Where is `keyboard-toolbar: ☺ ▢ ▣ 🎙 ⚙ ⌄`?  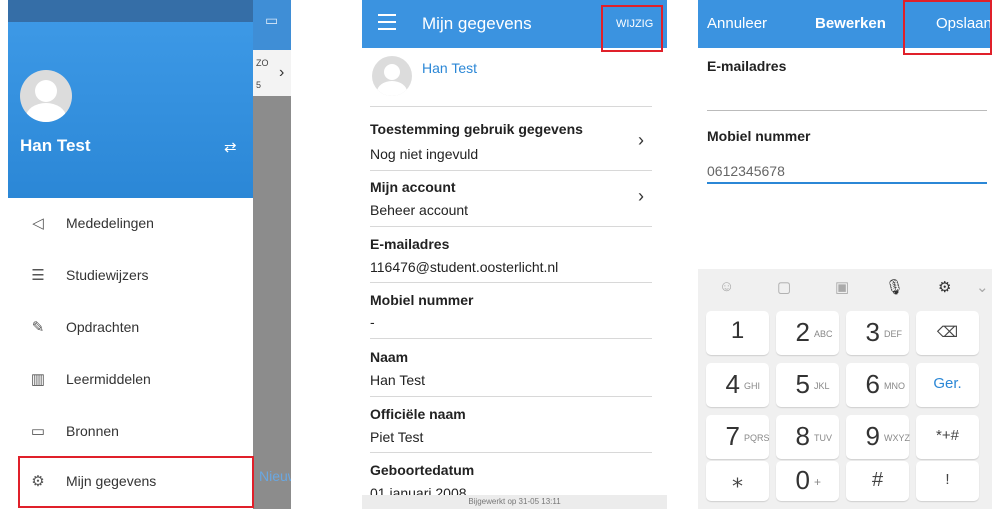
keyboard-toolbar: ☺ ▢ ▣ 🎙 ⚙ ⌄ is located at coordinates (845, 288).